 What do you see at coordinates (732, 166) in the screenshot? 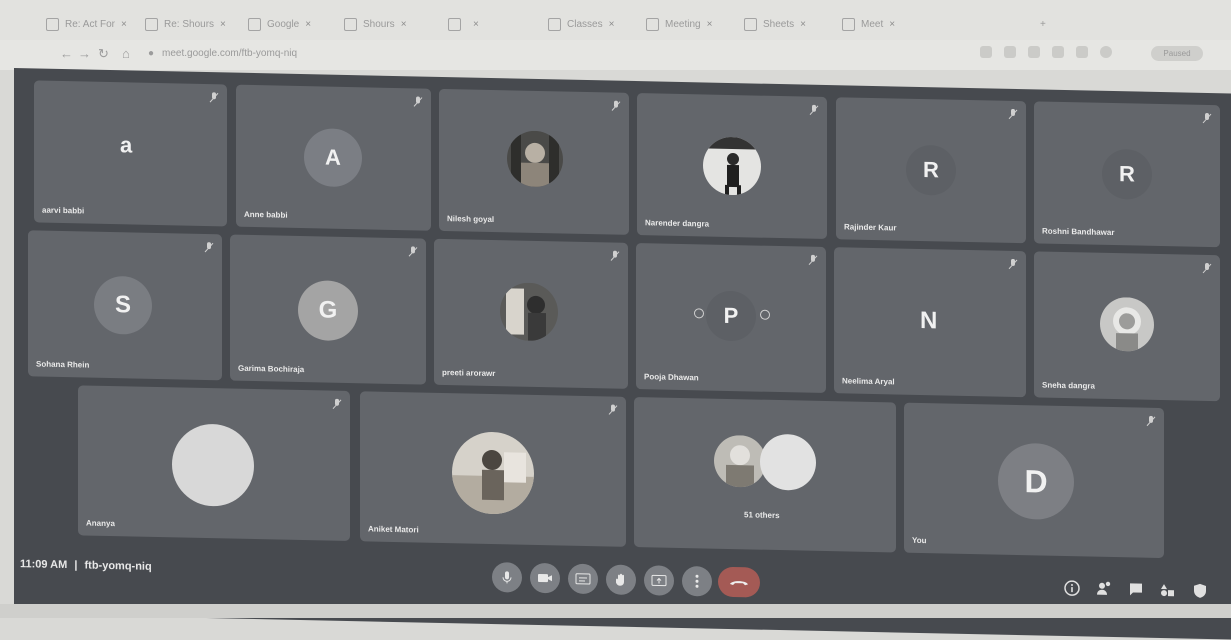
I see `participant-tile: Narender dangra` at bounding box center [732, 166].